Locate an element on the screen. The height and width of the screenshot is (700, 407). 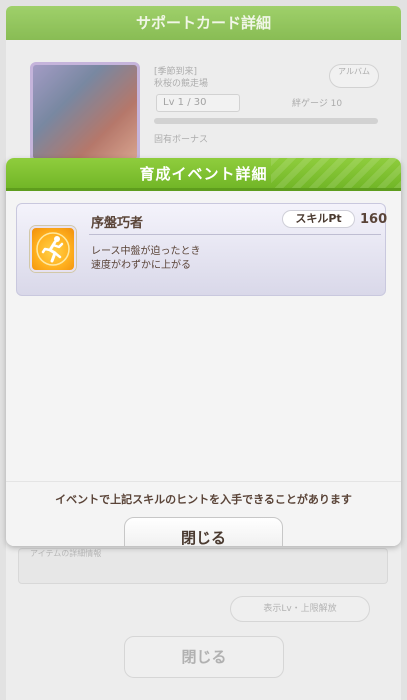
dialog-header: 育成イベント詳細 is located at coordinates (203, 174).